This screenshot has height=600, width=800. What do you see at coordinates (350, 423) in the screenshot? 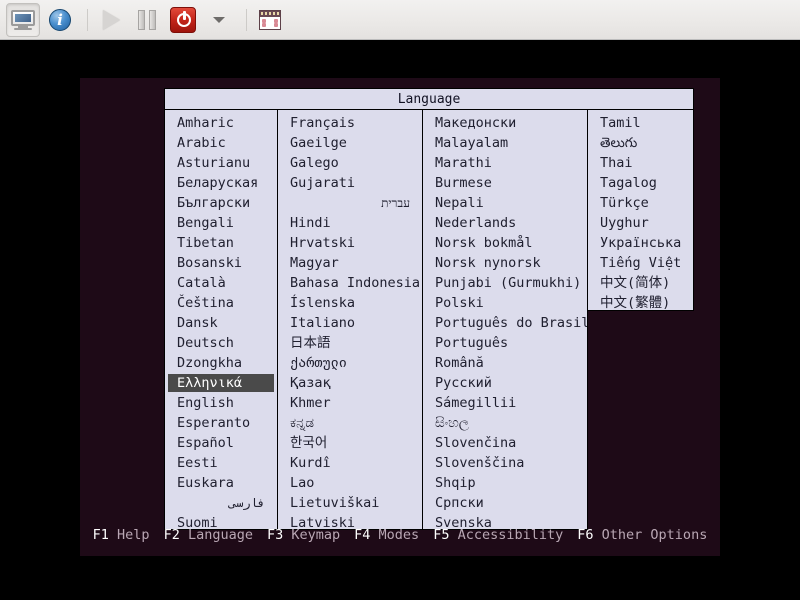
I see `language-option: ಕನ್ನಡ` at bounding box center [350, 423].